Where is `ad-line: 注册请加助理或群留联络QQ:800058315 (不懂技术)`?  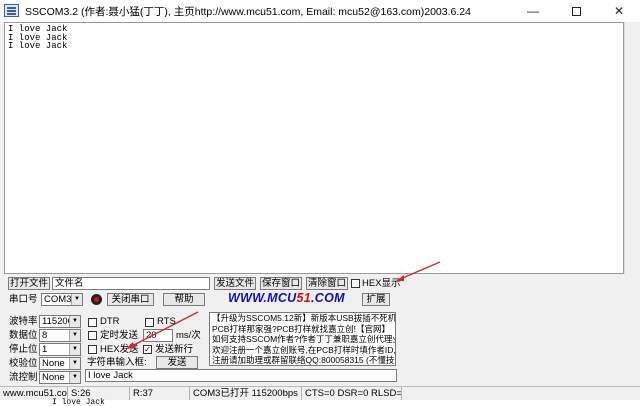
ad-line: 注册请加助理或群留联络QQ:800058315 (不懂技术) is located at coordinates (304, 360).